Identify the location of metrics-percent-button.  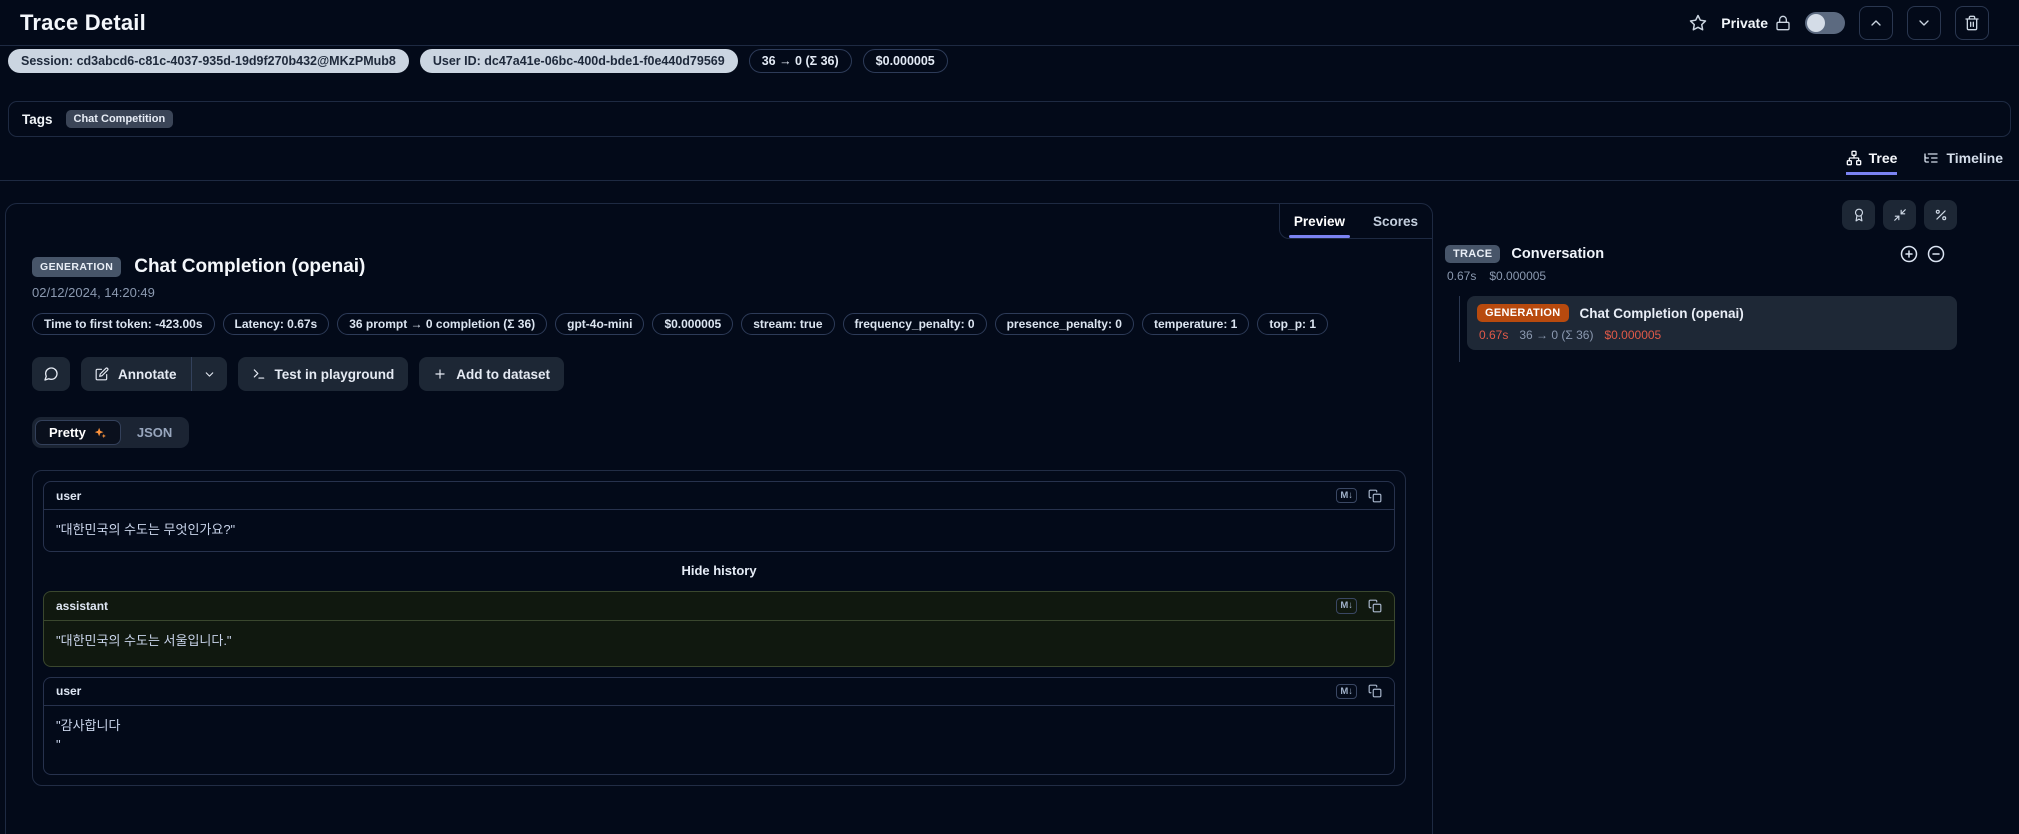
(1940, 215).